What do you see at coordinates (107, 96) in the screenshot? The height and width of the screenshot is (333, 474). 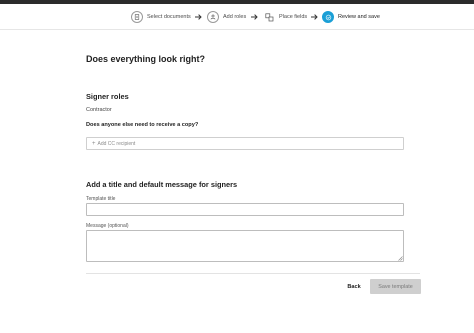 I see `signer-roles-heading: Signer roles` at bounding box center [107, 96].